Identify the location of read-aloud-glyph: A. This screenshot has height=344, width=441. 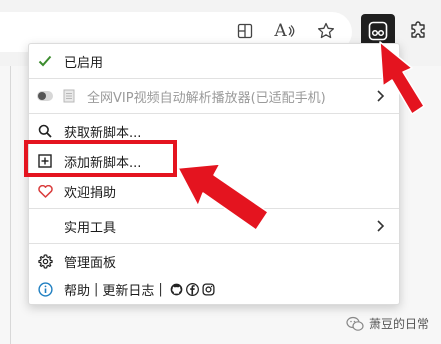
(280, 31).